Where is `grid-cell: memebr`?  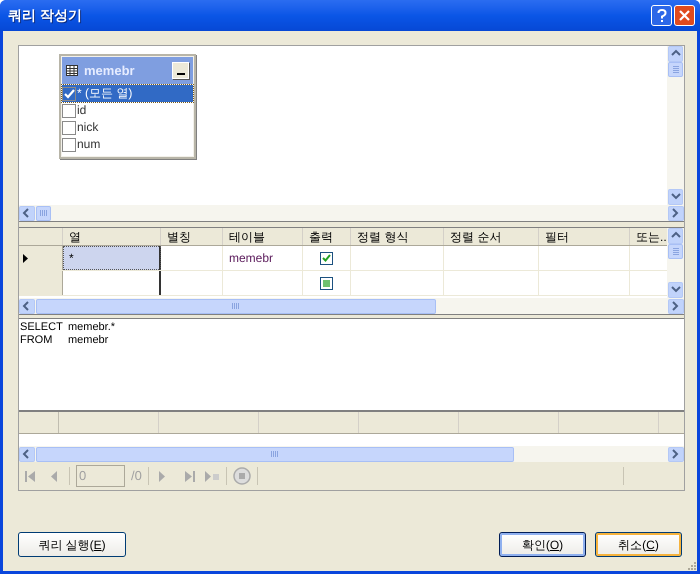 grid-cell: memebr is located at coordinates (263, 258).